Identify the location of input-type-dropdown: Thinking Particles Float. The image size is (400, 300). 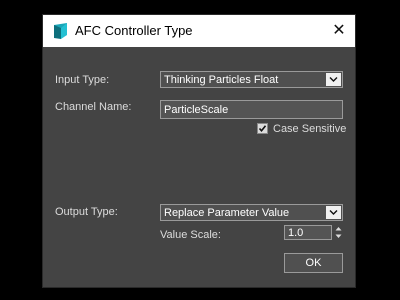
(251, 79).